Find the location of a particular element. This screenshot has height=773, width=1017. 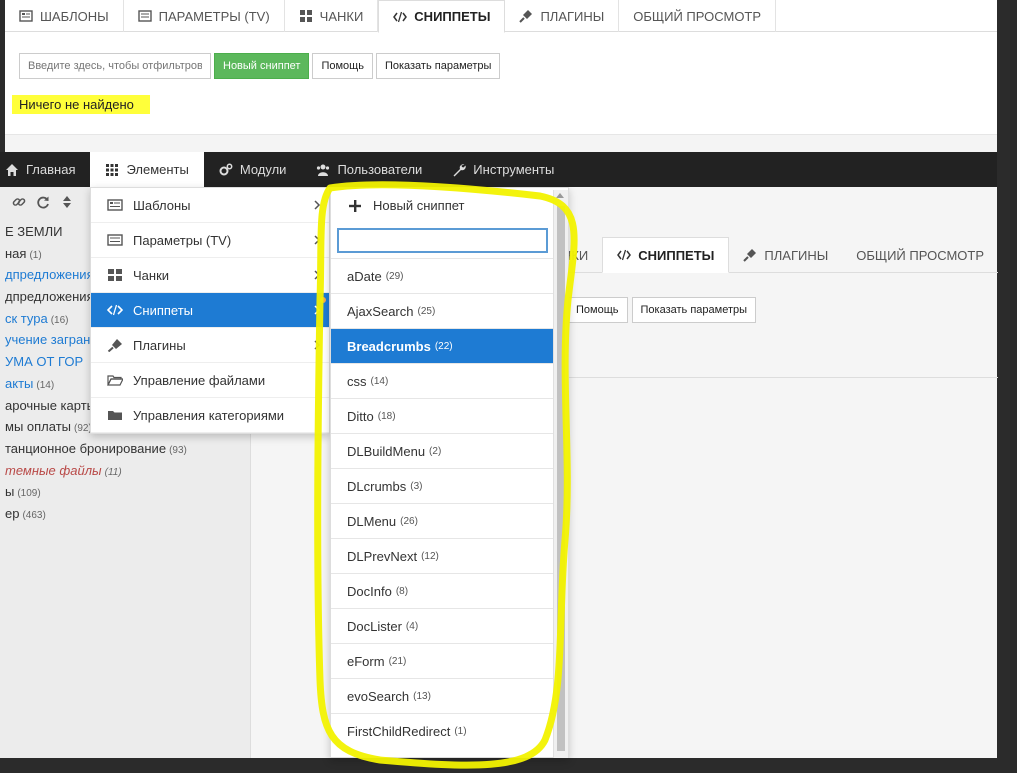

sort-icon is located at coordinates (67, 202).